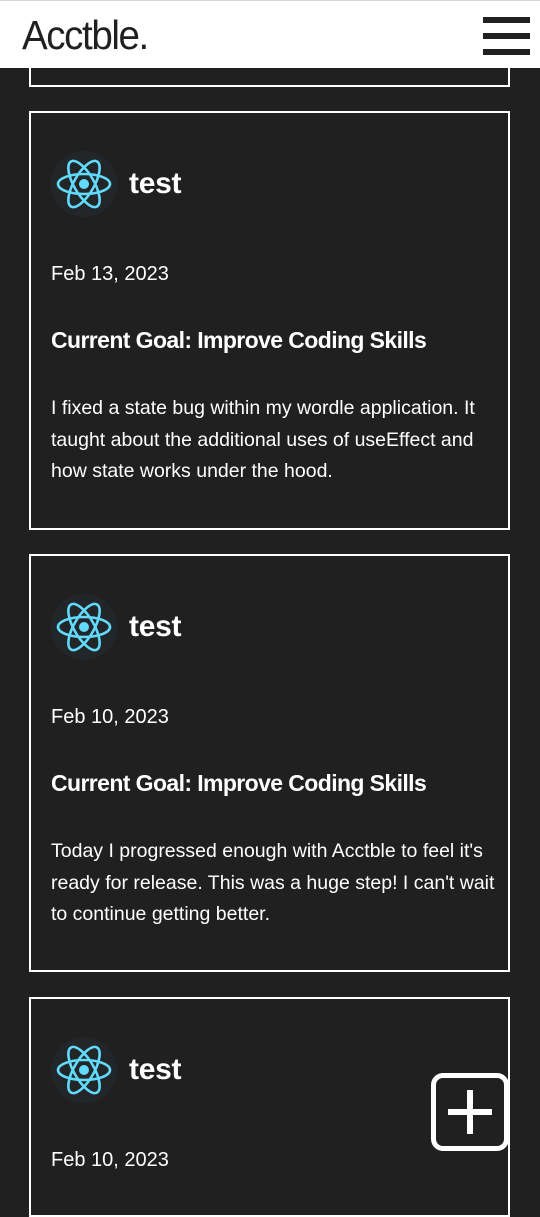 Image resolution: width=540 pixels, height=1217 pixels. What do you see at coordinates (470, 1112) in the screenshot?
I see `add-post-button` at bounding box center [470, 1112].